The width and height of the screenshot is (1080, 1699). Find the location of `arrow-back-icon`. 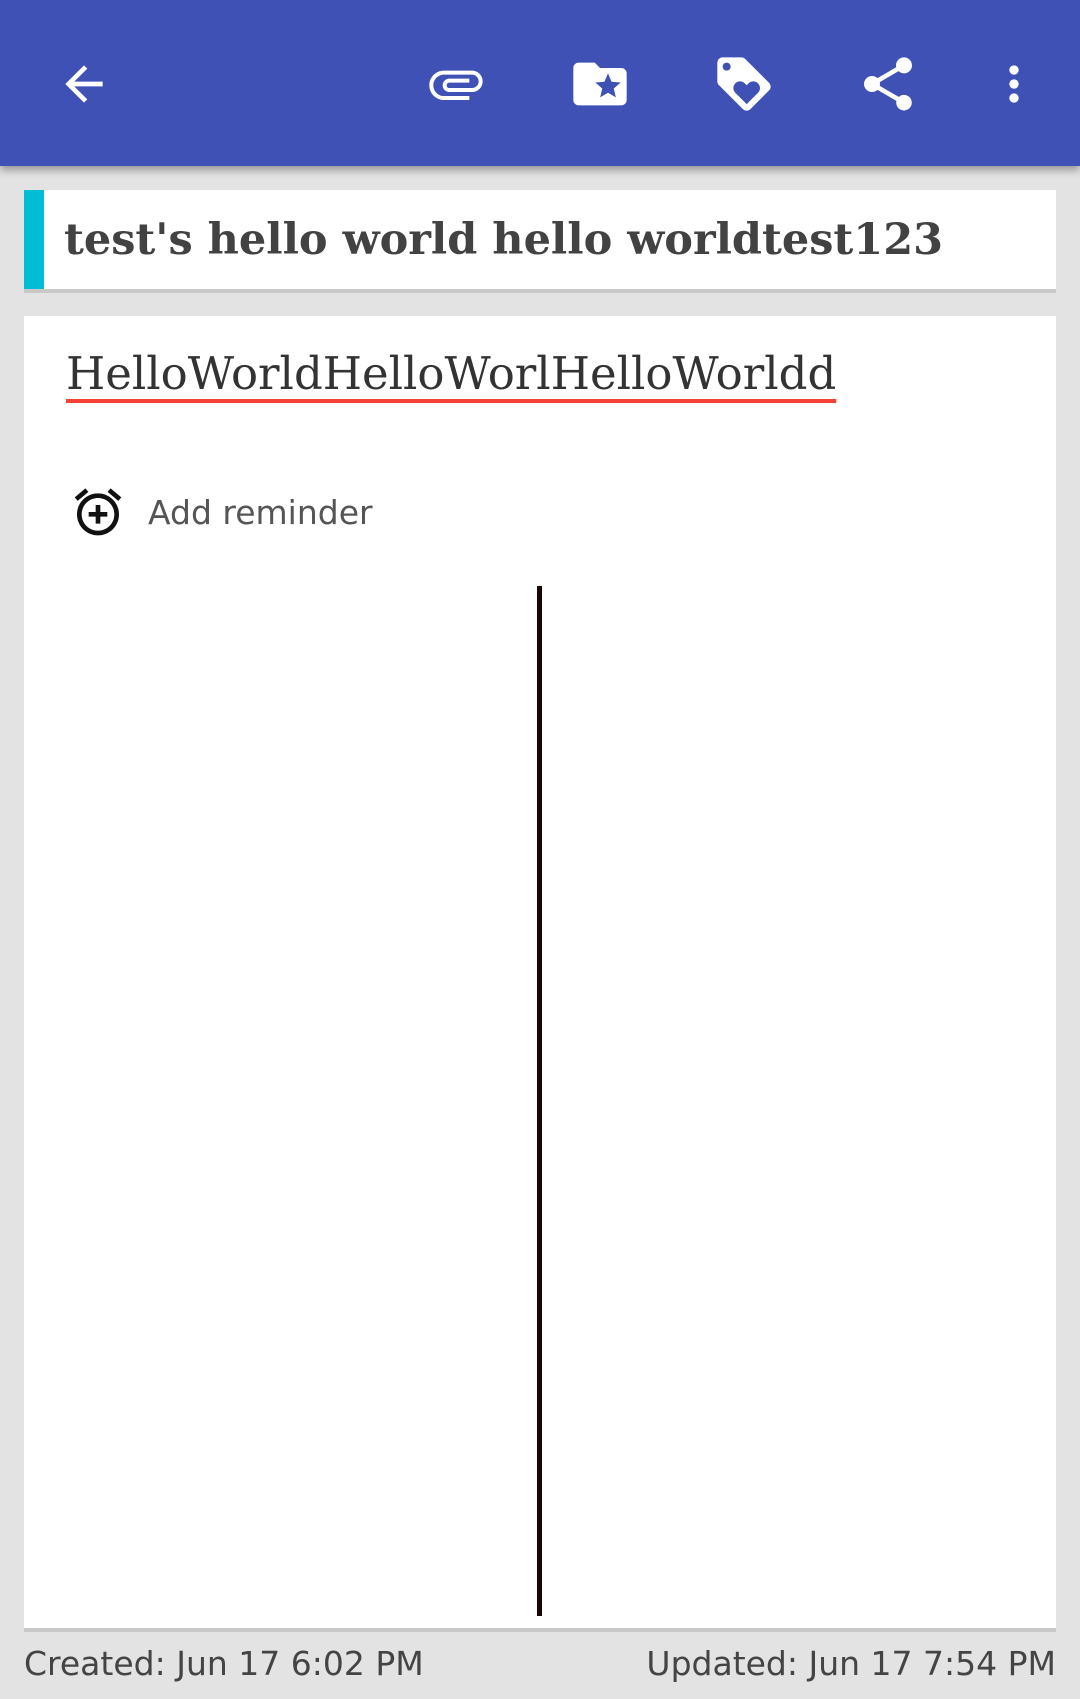

arrow-back-icon is located at coordinates (84, 84).